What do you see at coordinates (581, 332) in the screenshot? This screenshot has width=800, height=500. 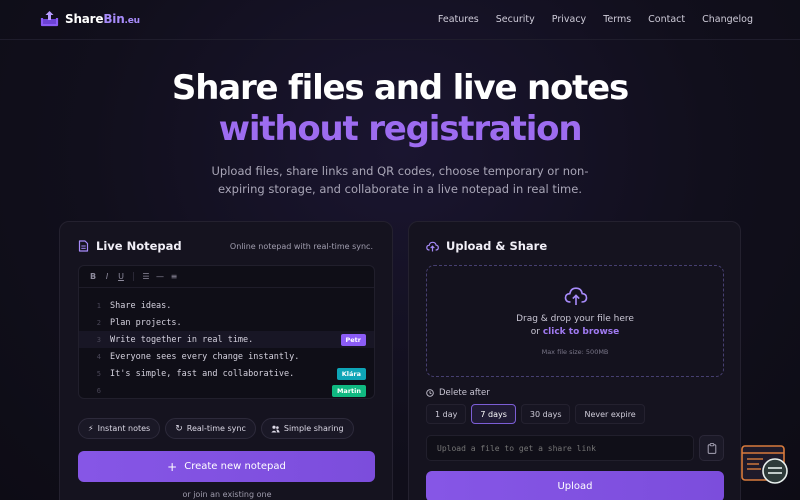 I see `browse-link: click to browse` at bounding box center [581, 332].